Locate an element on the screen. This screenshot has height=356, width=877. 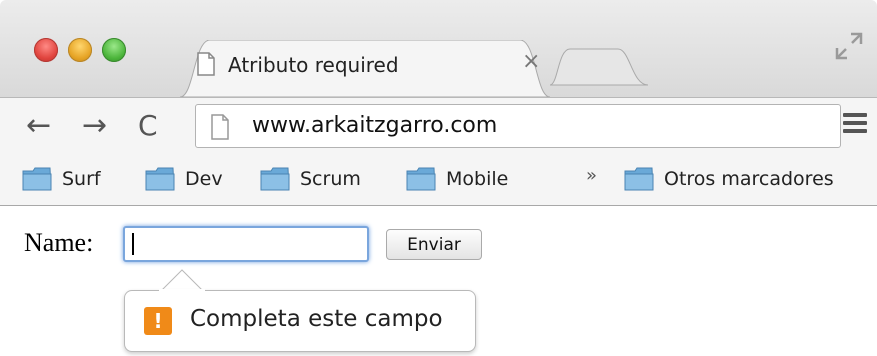
close-window-icon is located at coordinates (46, 50).